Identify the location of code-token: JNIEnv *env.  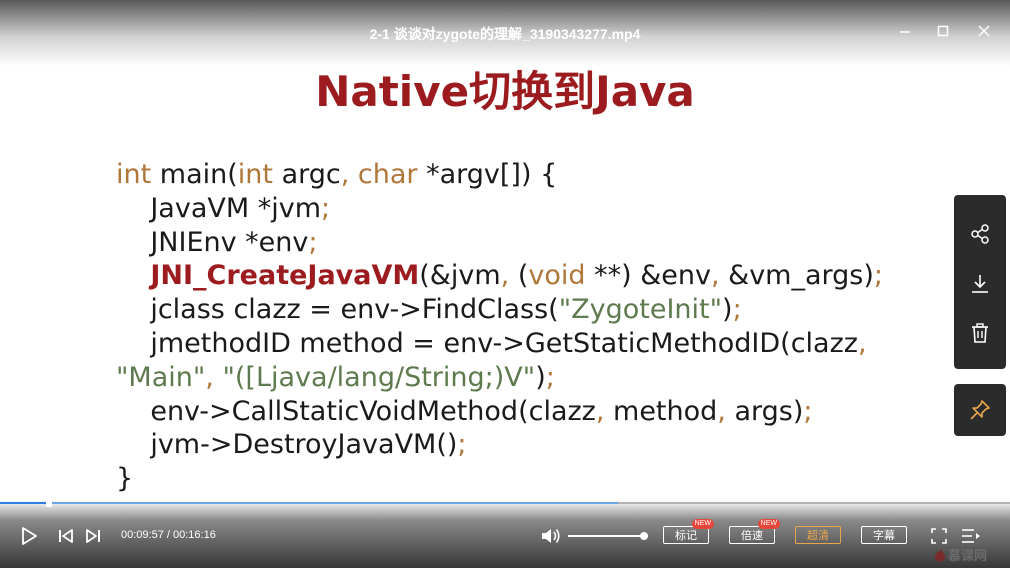
(212, 242).